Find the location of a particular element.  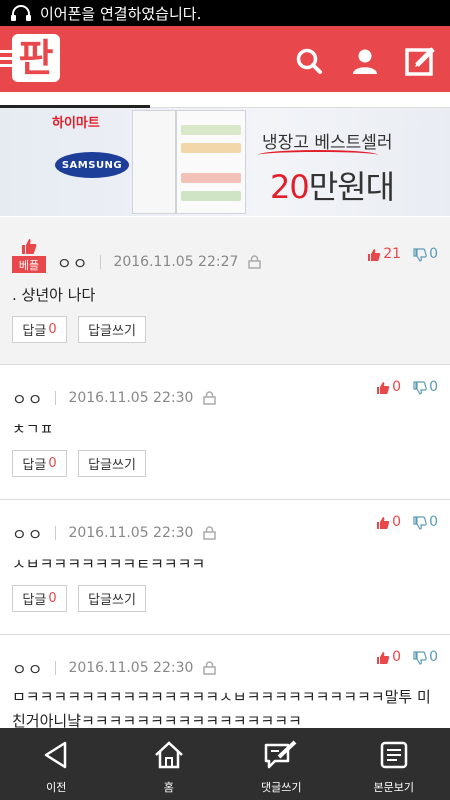

banner-price: 20만원대 is located at coordinates (332, 187).